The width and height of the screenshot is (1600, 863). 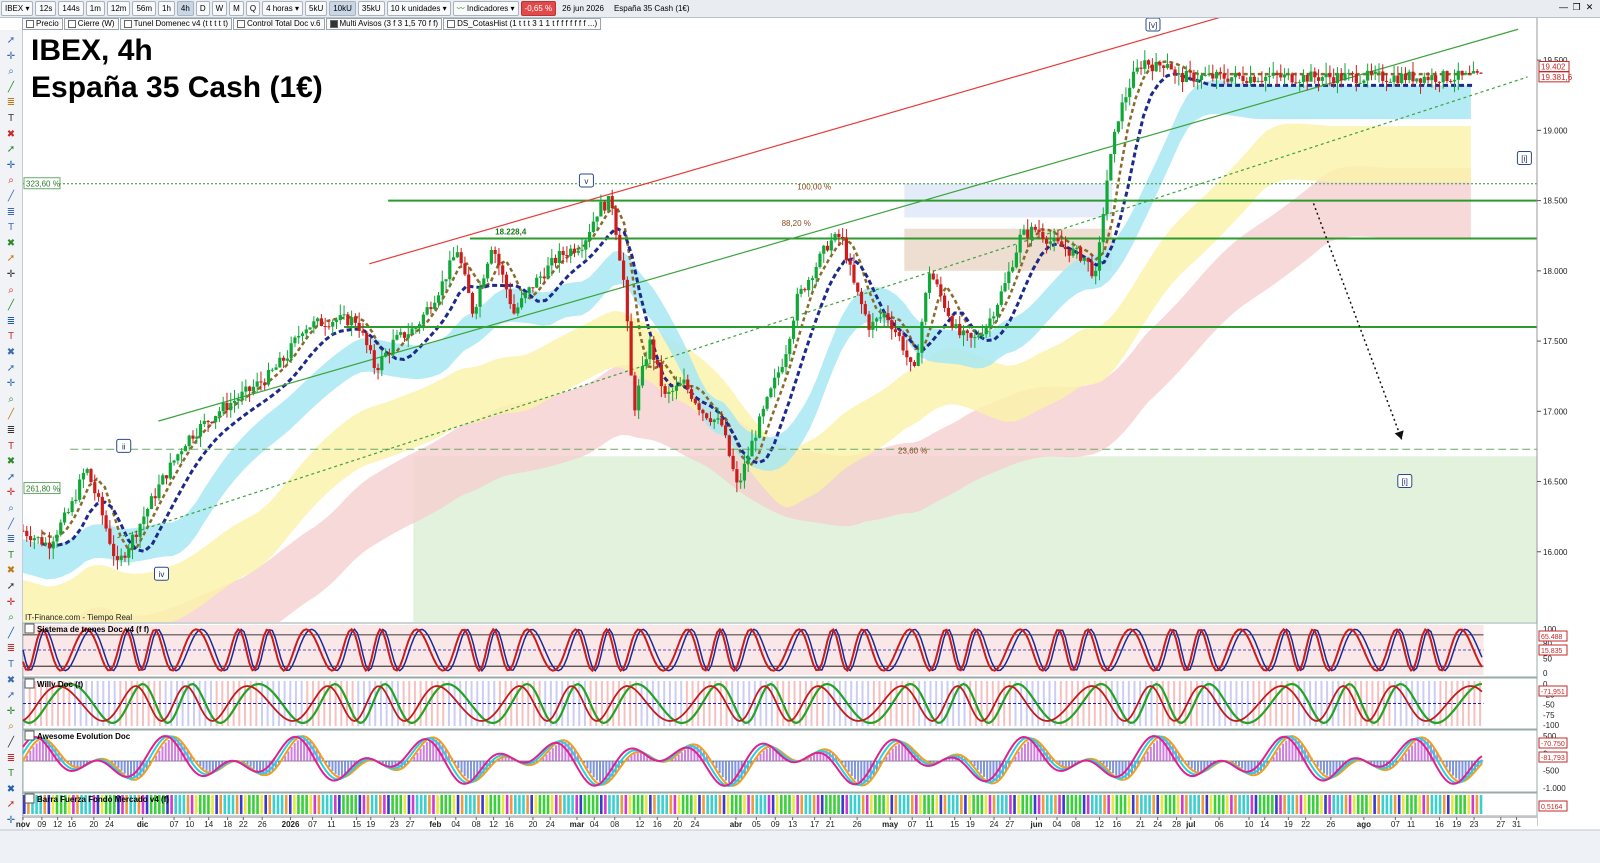 I want to click on fib-extension-text: 323,60 %, so click(x=43, y=184).